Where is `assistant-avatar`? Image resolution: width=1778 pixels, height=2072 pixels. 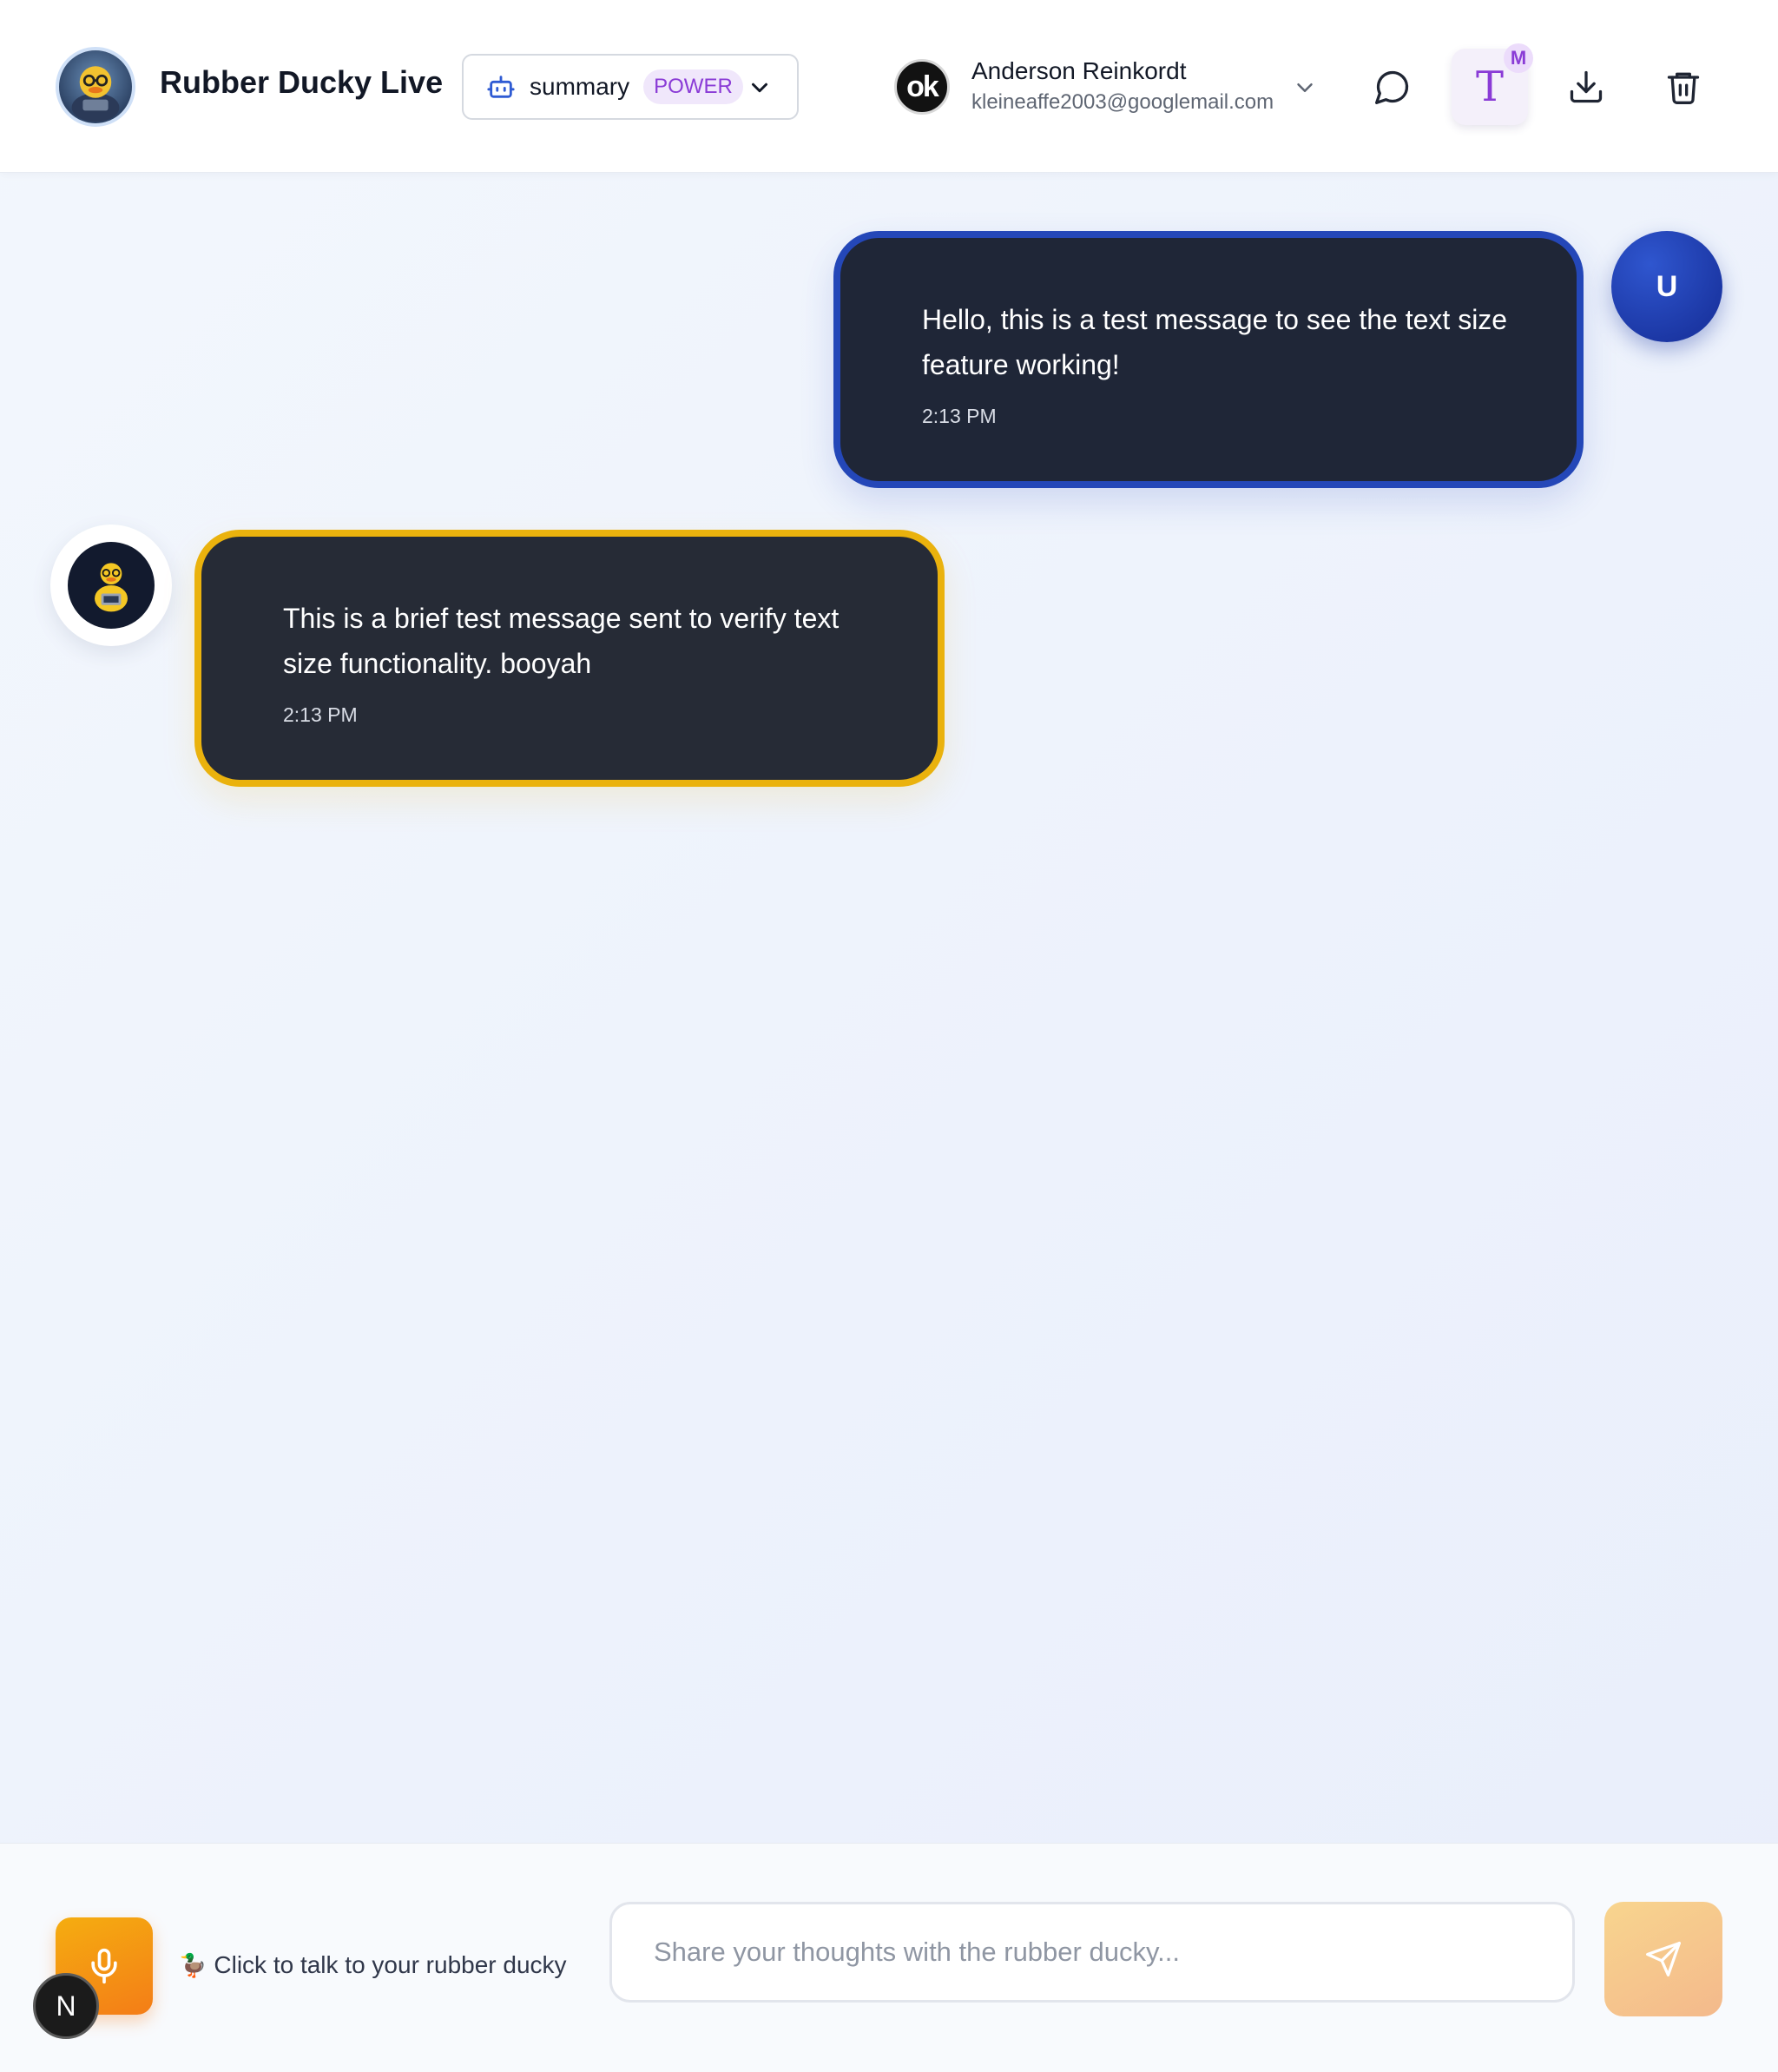 assistant-avatar is located at coordinates (111, 586).